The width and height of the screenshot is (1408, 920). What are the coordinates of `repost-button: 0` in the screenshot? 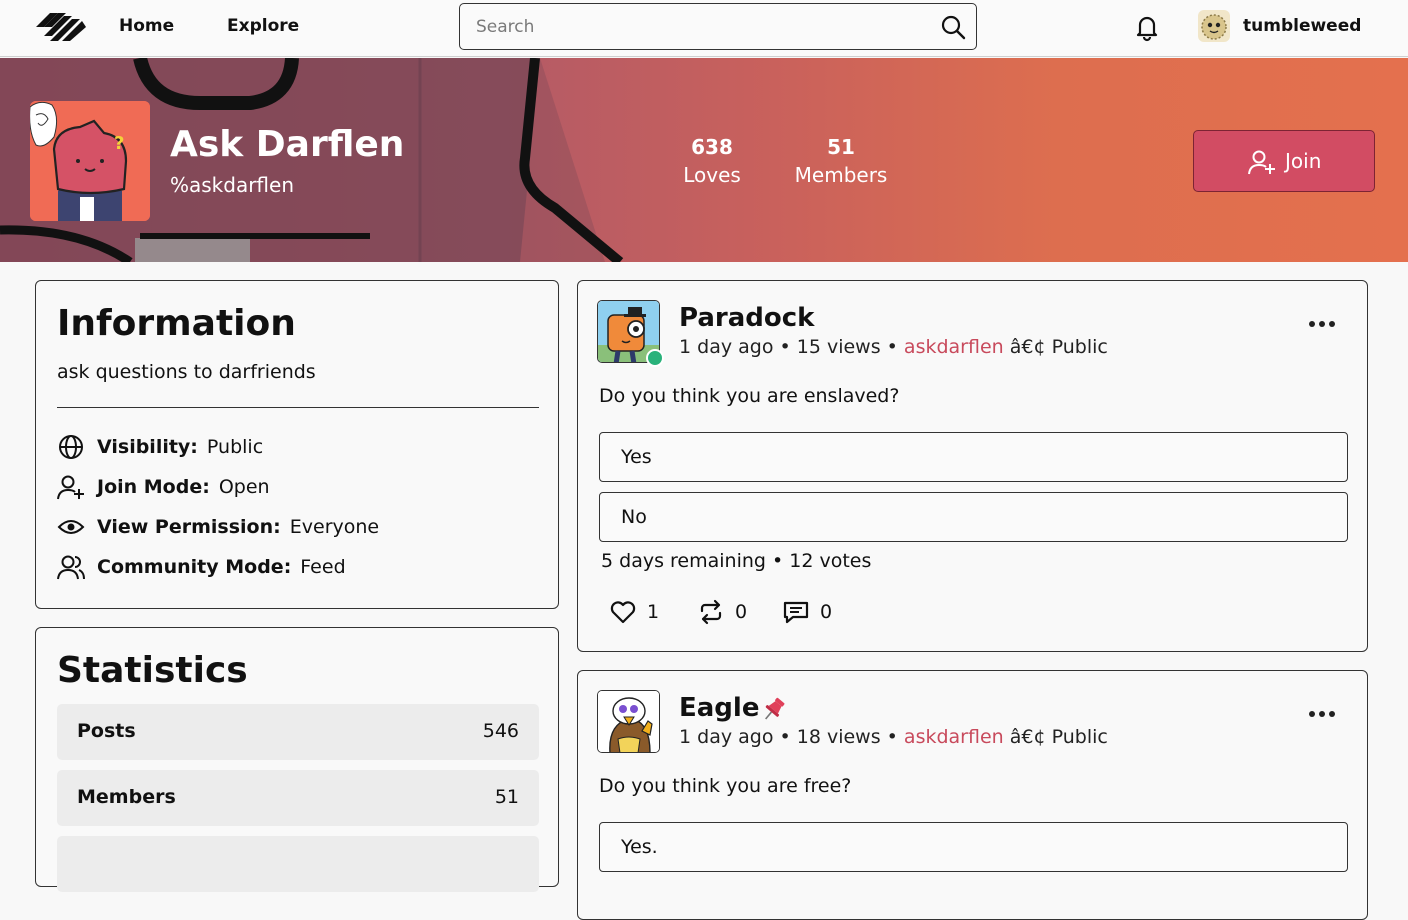 It's located at (722, 612).